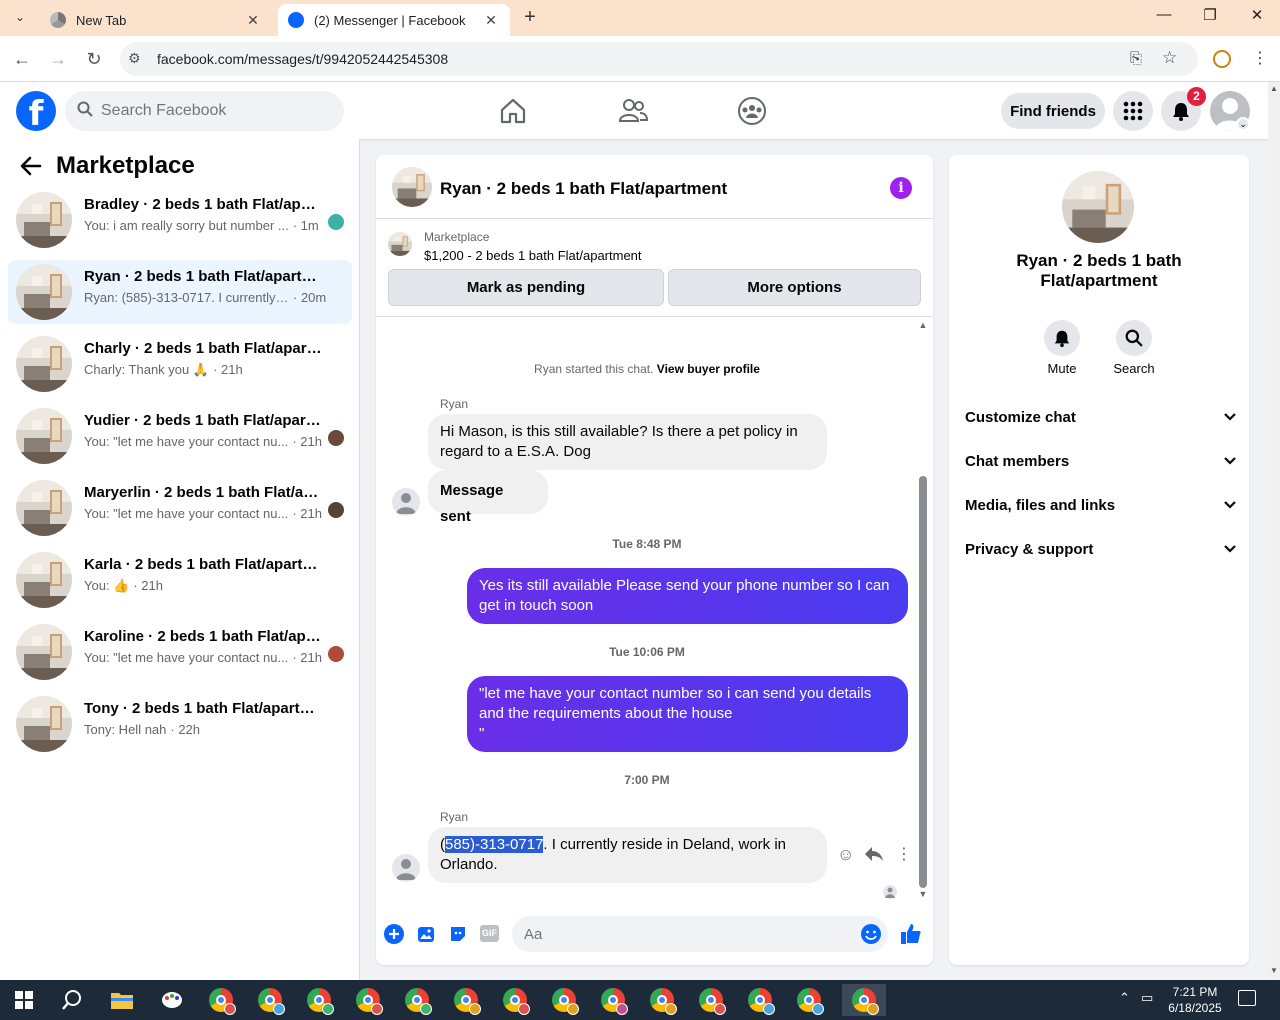 The width and height of the screenshot is (1280, 1020). What do you see at coordinates (489, 933) in the screenshot?
I see `gif-icon: GIF` at bounding box center [489, 933].